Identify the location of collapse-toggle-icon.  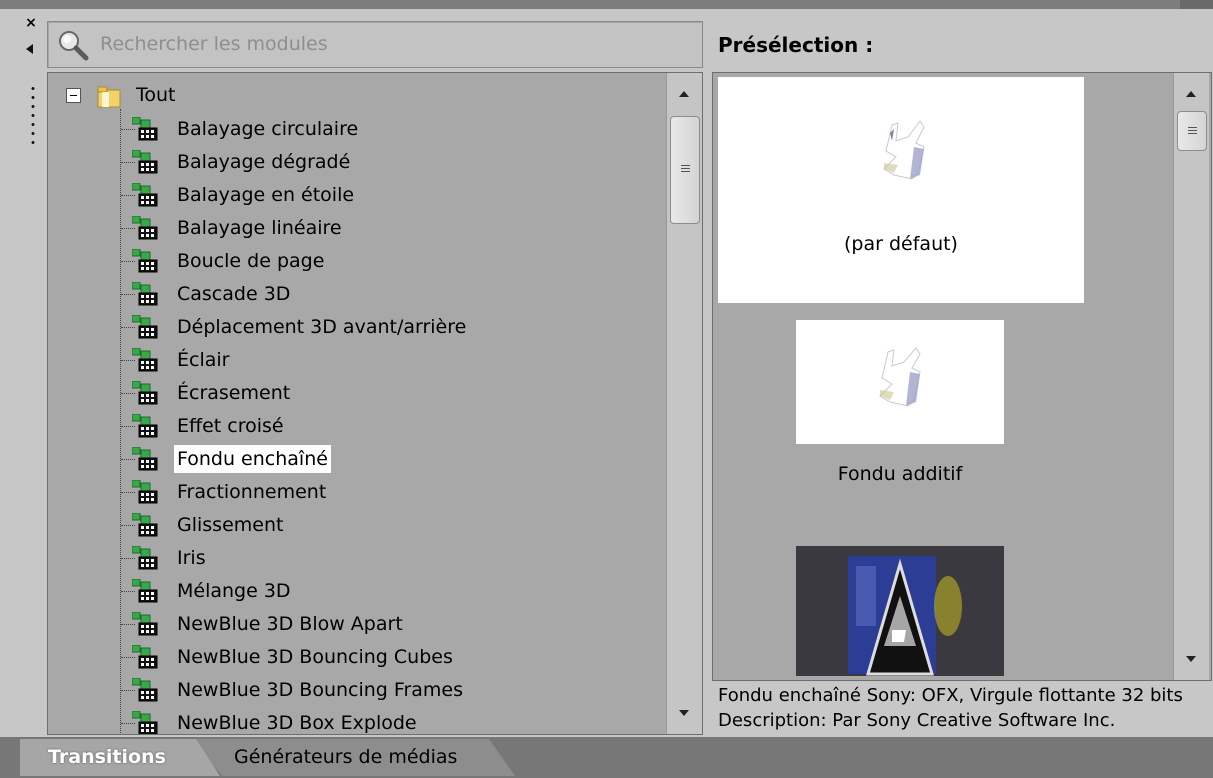
(73, 95).